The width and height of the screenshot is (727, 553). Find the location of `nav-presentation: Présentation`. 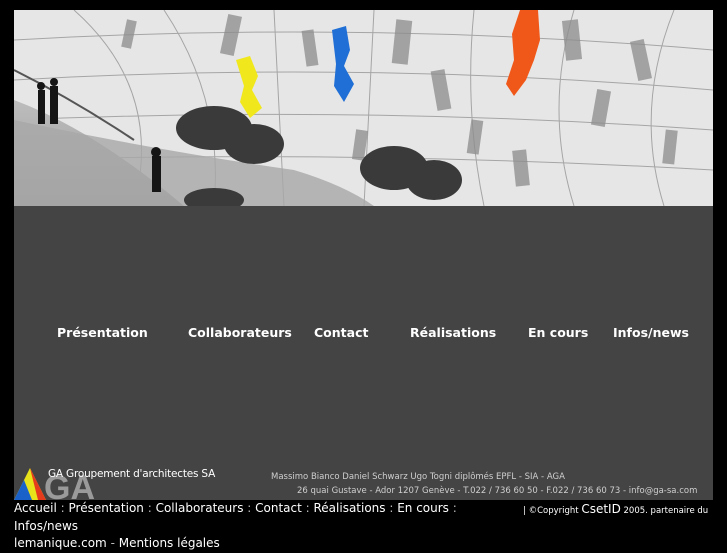

nav-presentation: Présentation is located at coordinates (102, 332).